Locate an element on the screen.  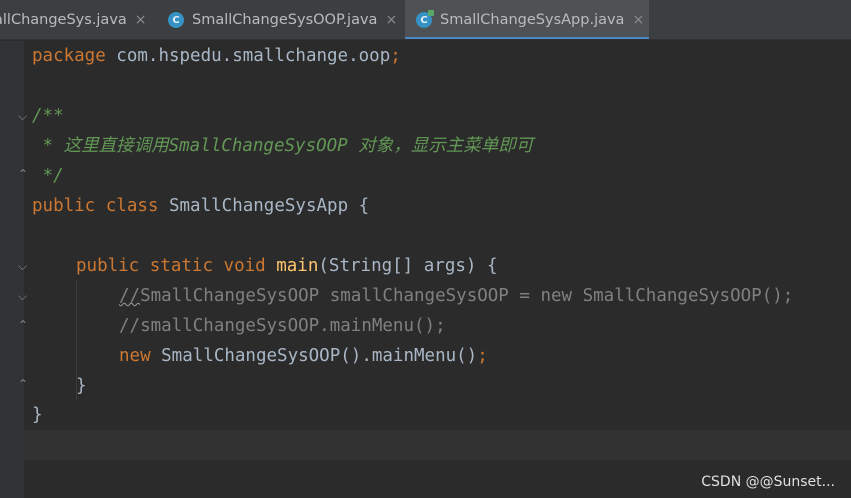
tab-smallchangesysoop: C SmallChangeSysOOP.java × is located at coordinates (286, 19).